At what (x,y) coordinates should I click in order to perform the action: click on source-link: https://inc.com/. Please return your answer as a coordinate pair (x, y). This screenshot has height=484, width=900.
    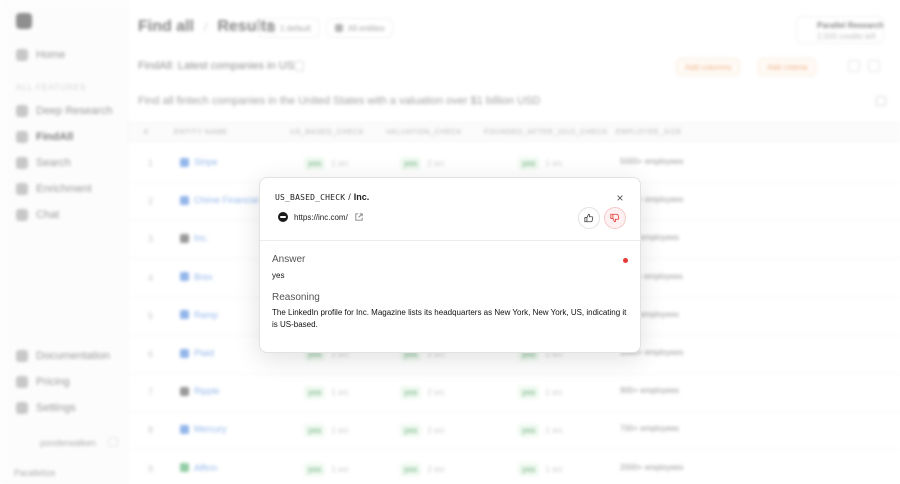
    Looking at the image, I should click on (320, 217).